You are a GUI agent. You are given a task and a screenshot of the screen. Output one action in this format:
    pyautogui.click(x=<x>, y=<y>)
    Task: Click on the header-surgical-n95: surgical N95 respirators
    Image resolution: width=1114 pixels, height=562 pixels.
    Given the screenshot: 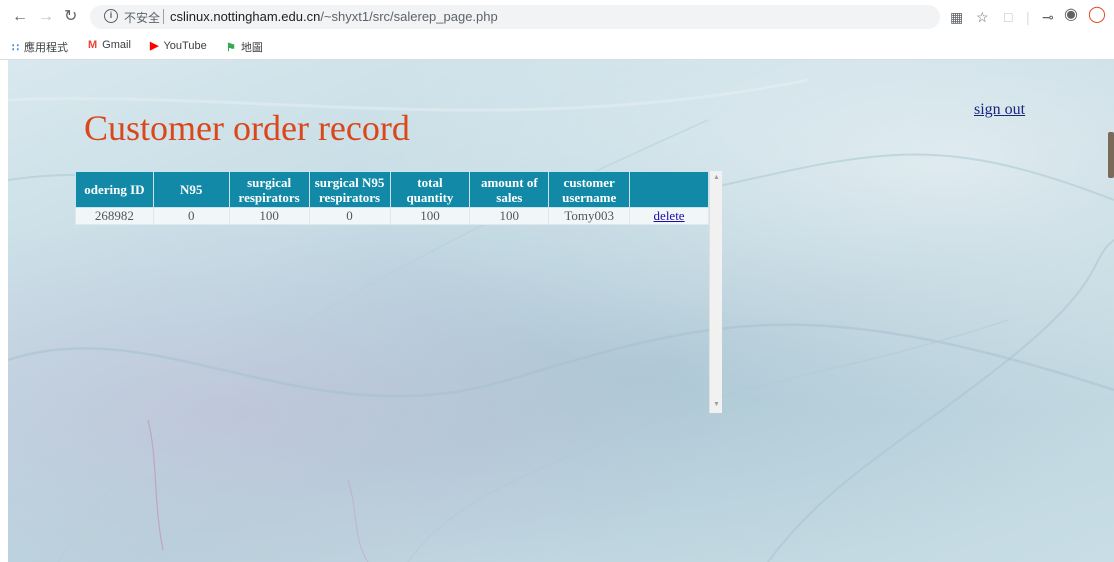 What is the action you would take?
    pyautogui.click(x=349, y=189)
    